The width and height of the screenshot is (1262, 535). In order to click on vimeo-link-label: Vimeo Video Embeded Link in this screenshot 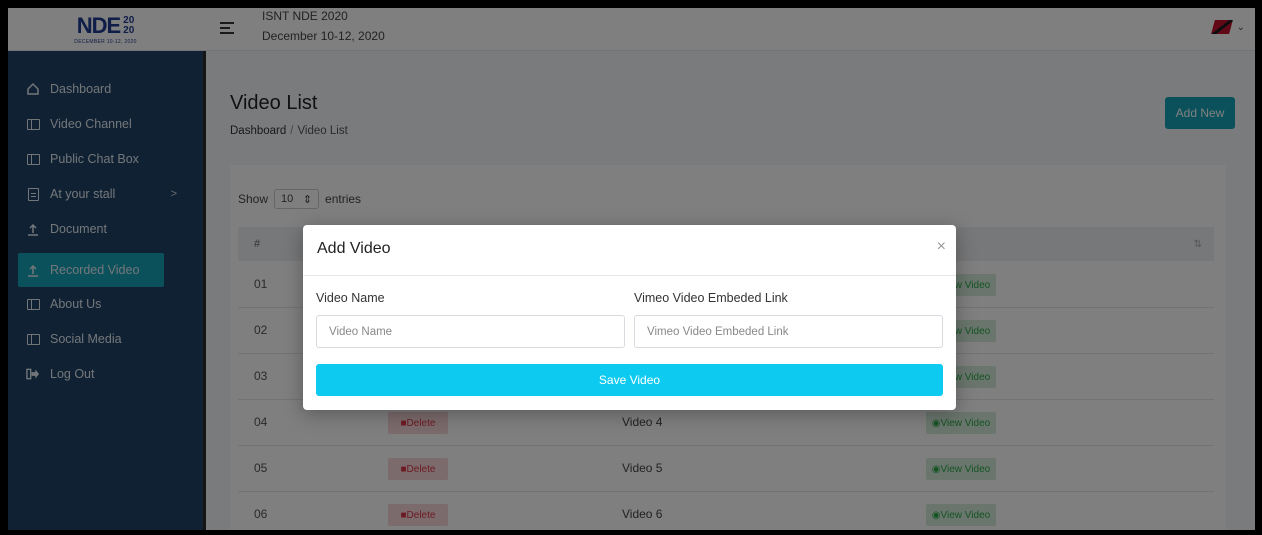, I will do `click(711, 298)`.